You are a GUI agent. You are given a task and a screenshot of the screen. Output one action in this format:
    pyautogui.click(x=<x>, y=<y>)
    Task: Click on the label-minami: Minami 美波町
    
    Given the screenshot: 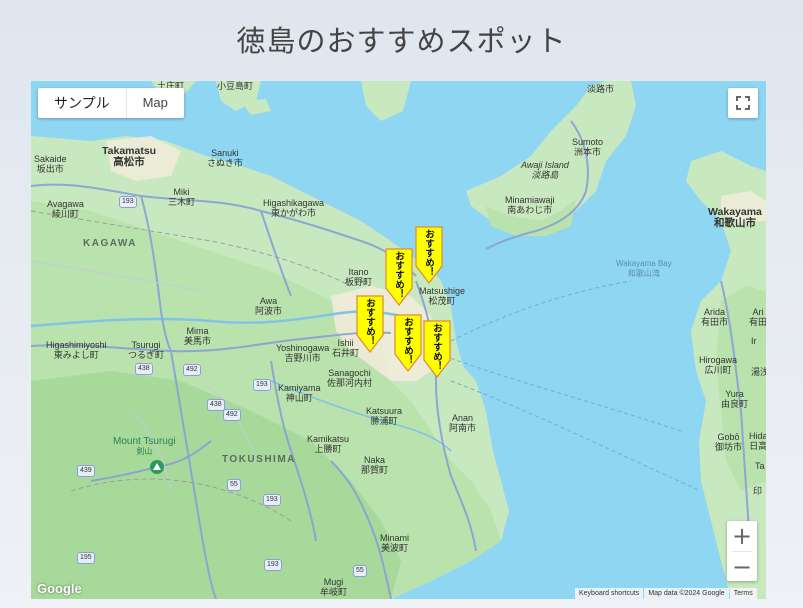 What is the action you would take?
    pyautogui.click(x=395, y=543)
    